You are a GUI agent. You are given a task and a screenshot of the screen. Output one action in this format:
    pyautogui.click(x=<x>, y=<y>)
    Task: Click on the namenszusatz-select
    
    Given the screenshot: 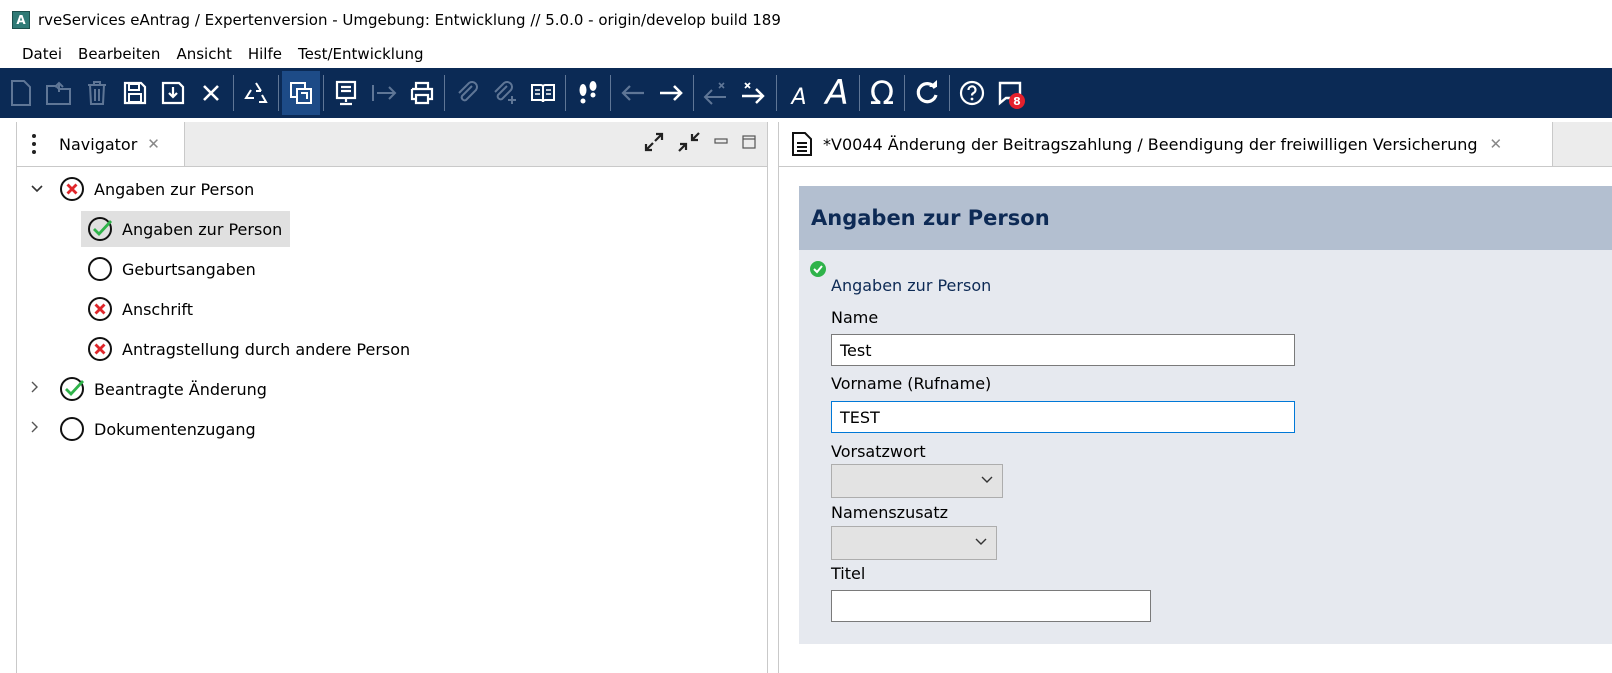 What is the action you would take?
    pyautogui.click(x=914, y=543)
    